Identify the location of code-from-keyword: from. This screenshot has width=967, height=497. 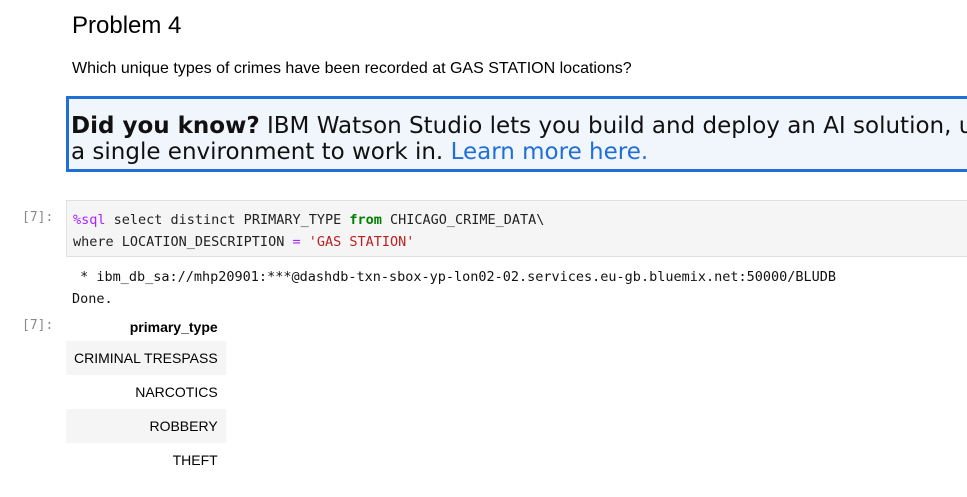
(365, 220).